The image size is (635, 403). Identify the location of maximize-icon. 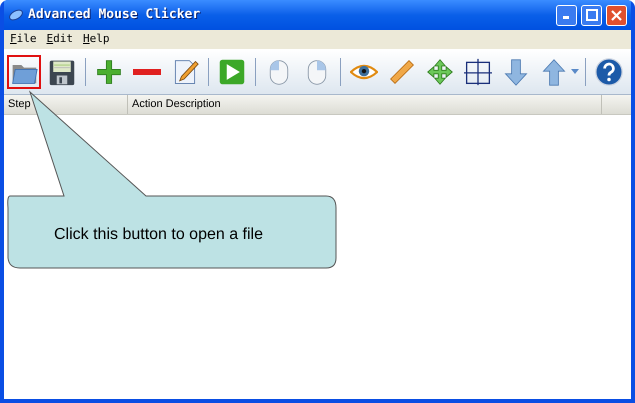
(592, 15).